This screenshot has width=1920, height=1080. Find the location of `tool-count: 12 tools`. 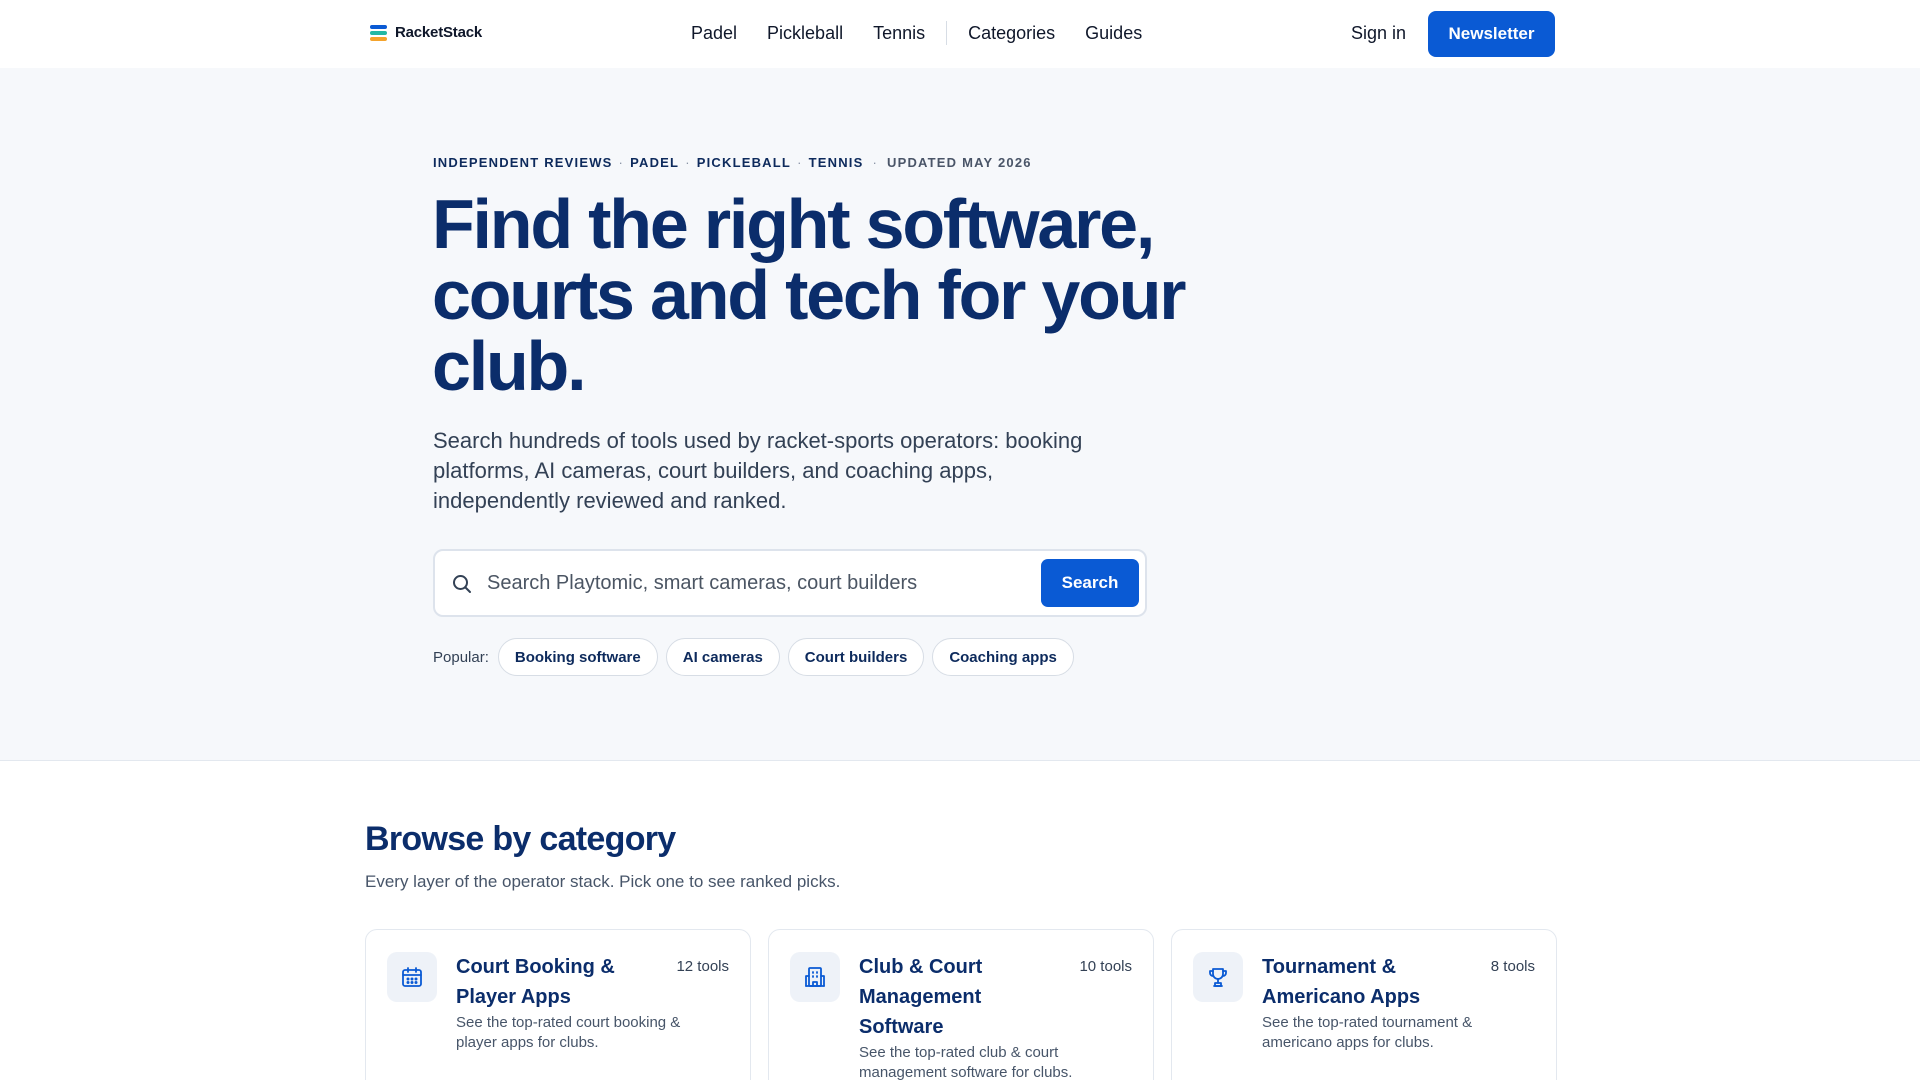

tool-count: 12 tools is located at coordinates (702, 966).